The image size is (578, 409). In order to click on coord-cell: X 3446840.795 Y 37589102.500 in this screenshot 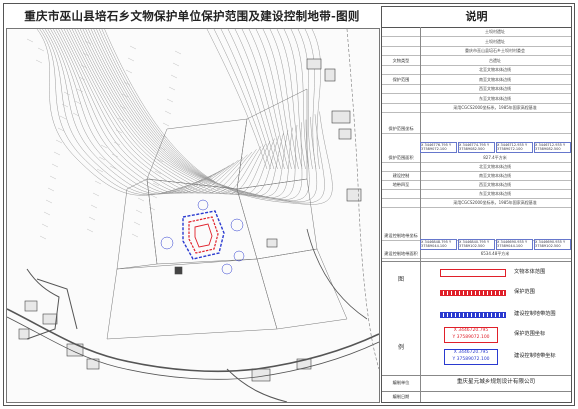, I will do `click(476, 244)`.